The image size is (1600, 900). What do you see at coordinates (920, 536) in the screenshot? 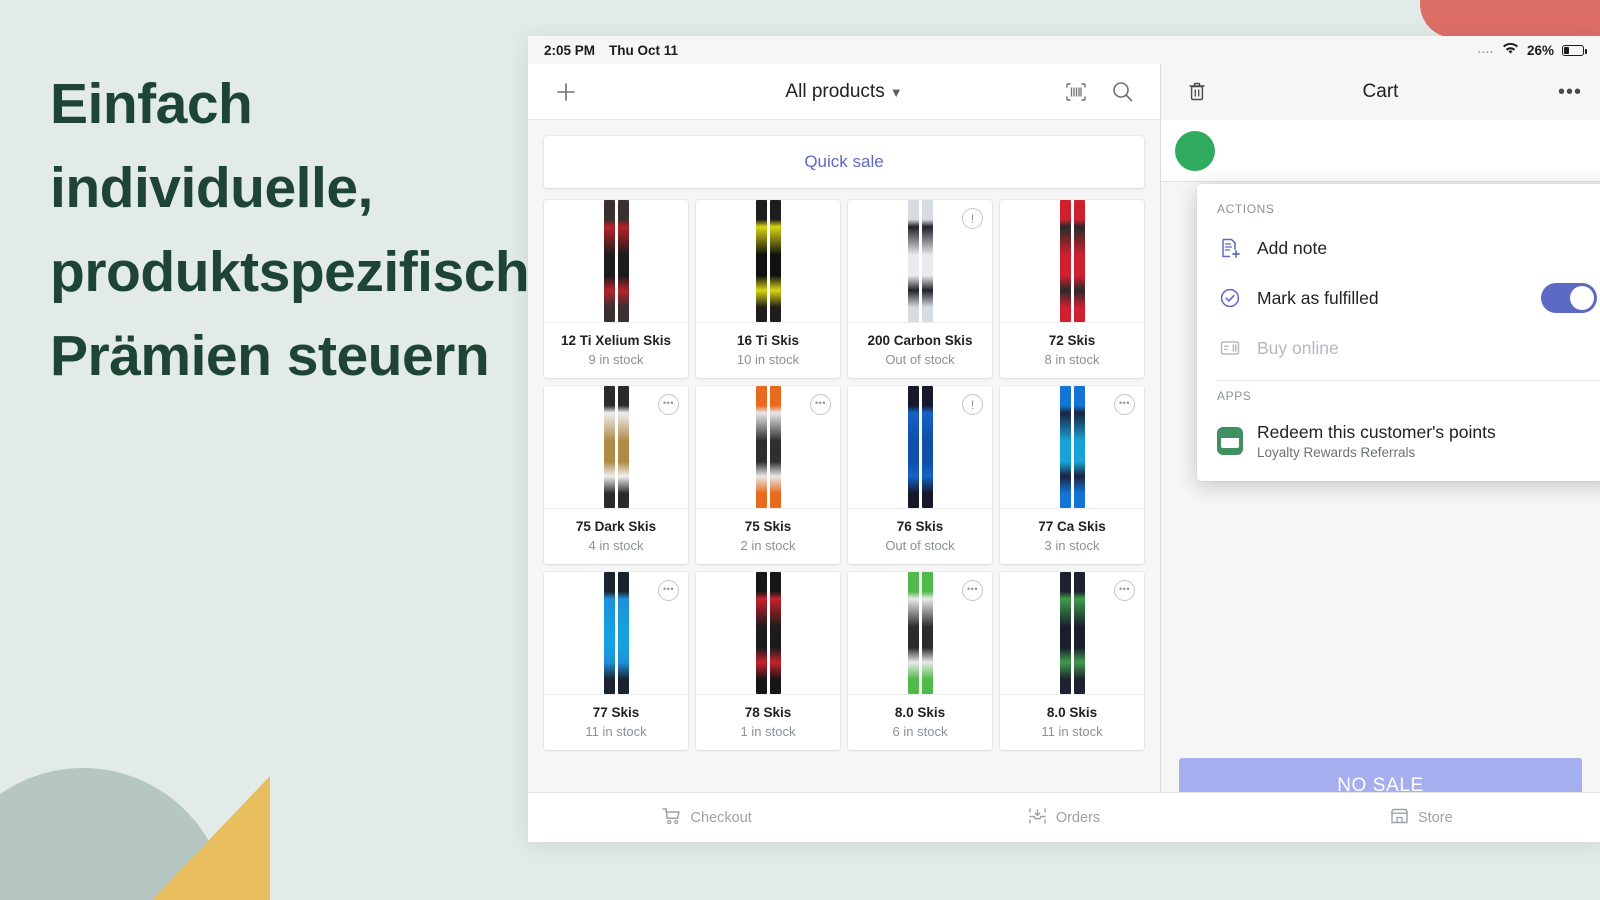
I see `product-meta: 76 Skis Out of stock` at bounding box center [920, 536].